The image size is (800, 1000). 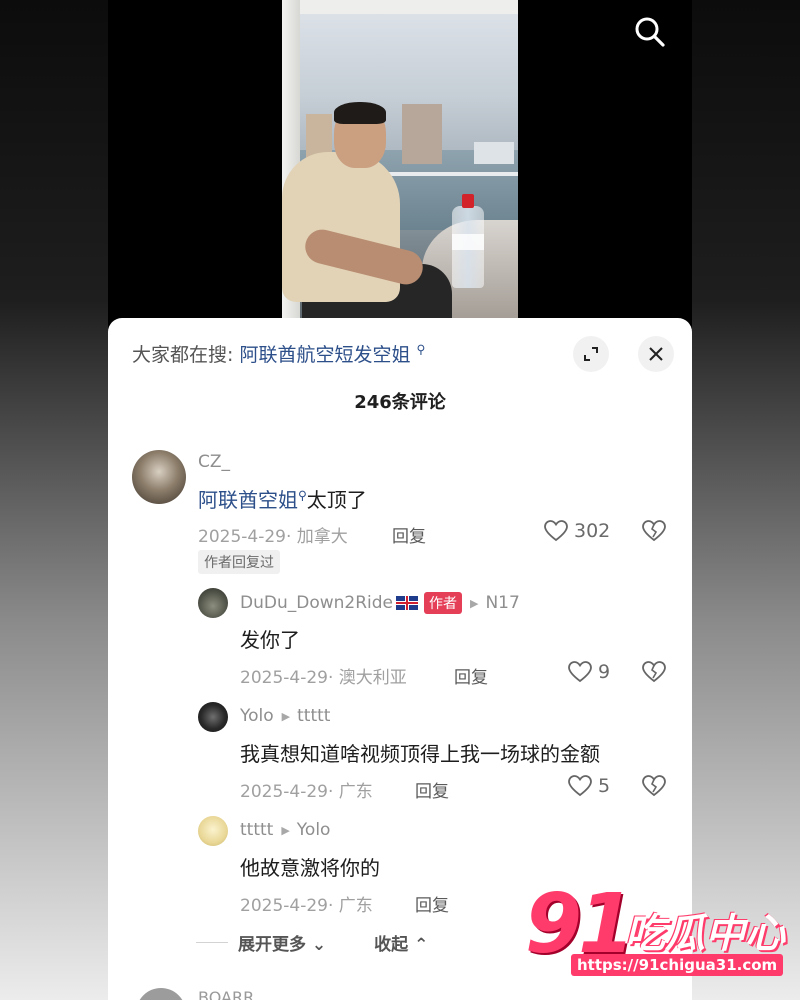 I want to click on watermark-title: 吃瓜中心, so click(x=705, y=934).